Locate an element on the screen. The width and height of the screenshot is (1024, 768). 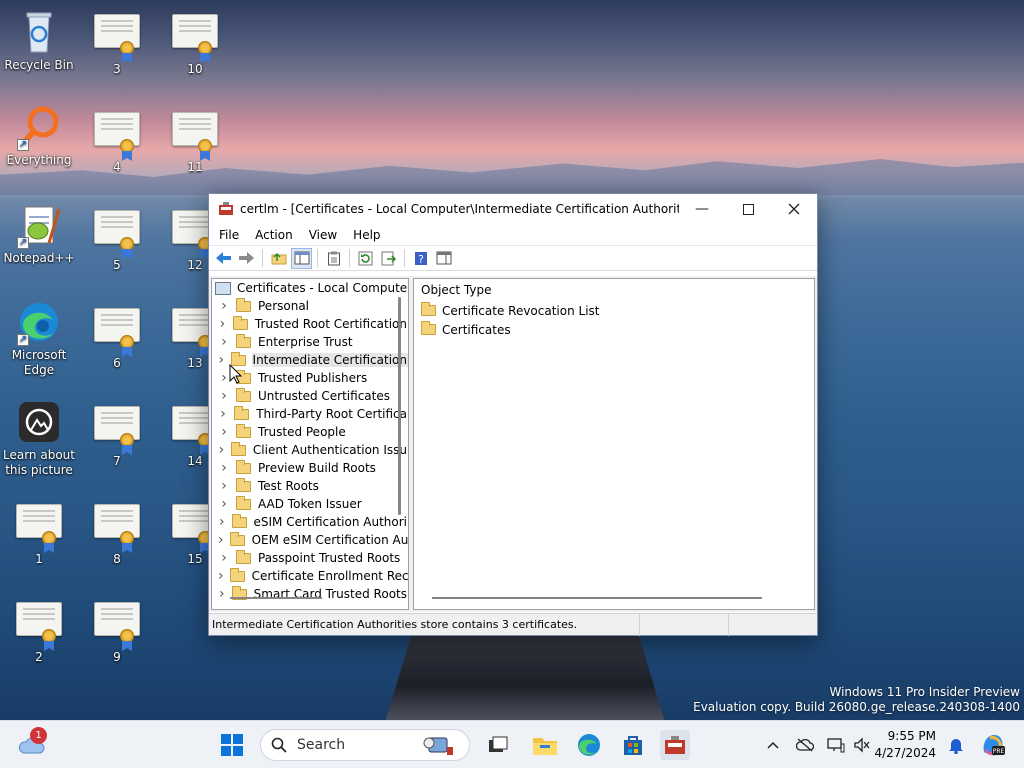
tree-item: › Personal is located at coordinates (310, 306).